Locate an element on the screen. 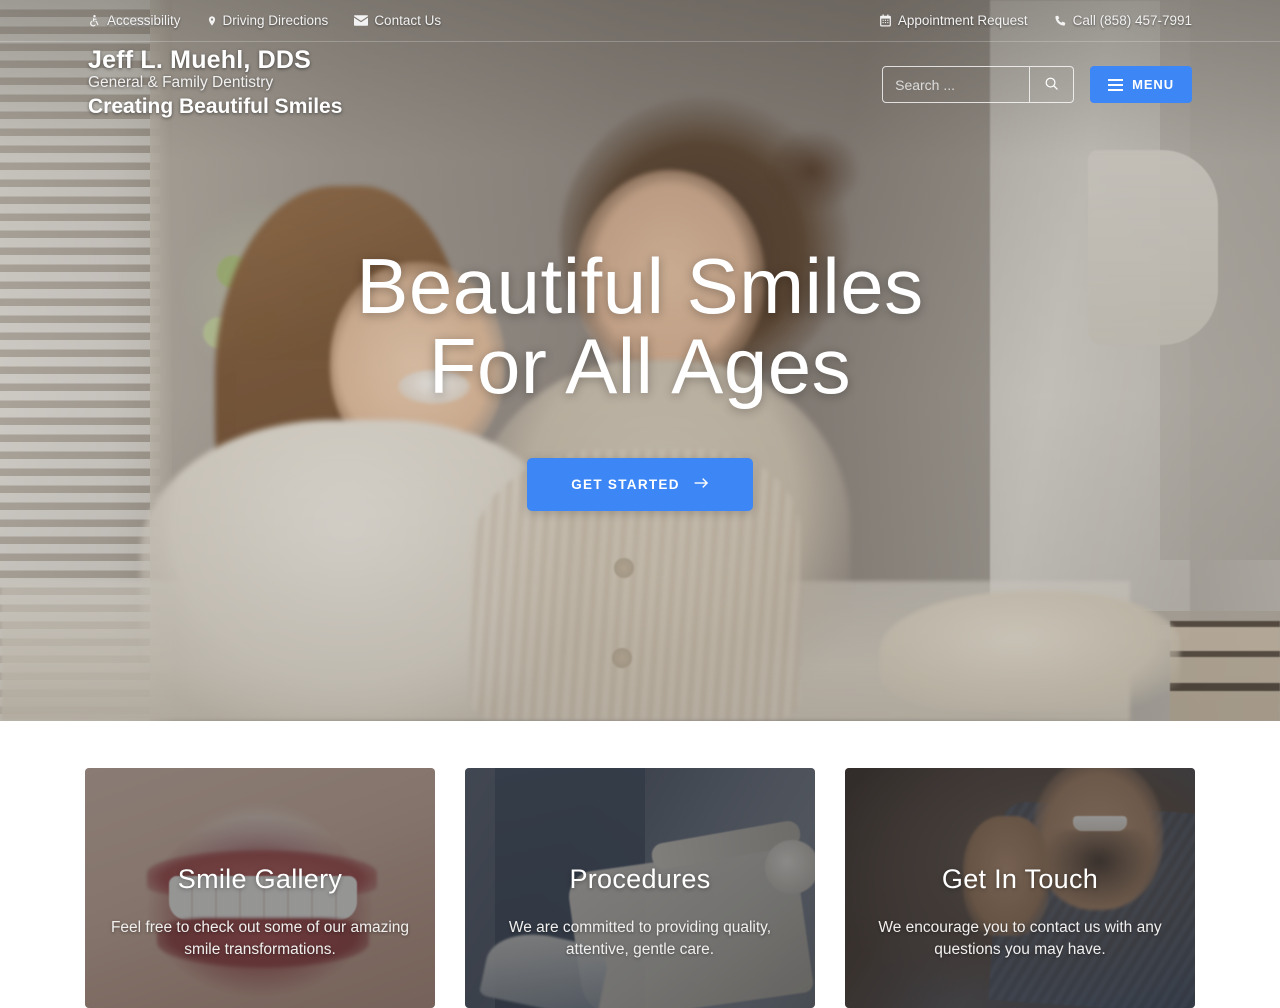 This screenshot has height=1008, width=1280. get-started-label: GET STARTED is located at coordinates (625, 485).